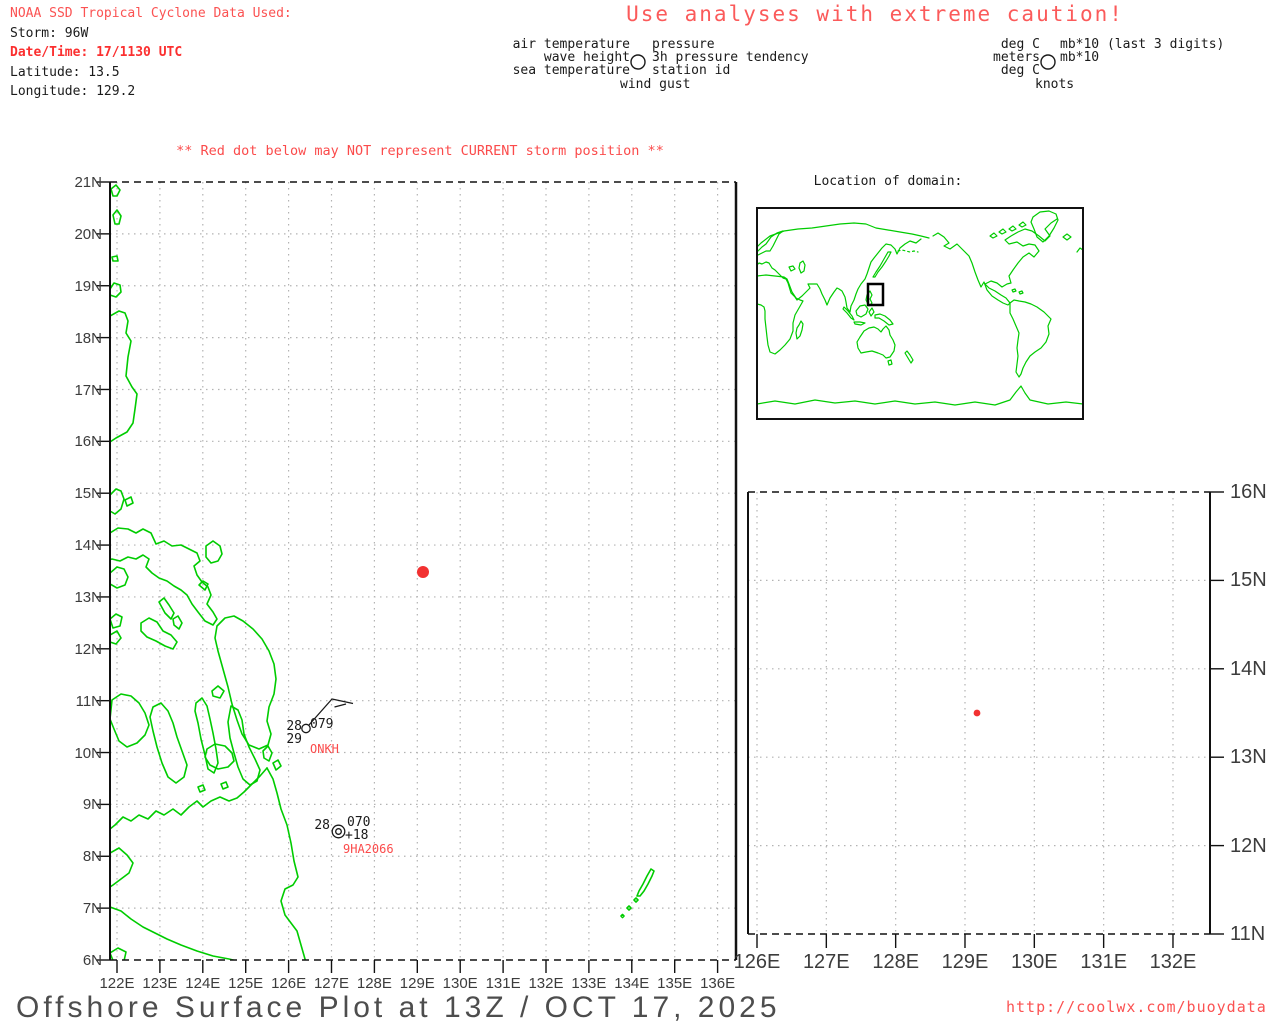 The width and height of the screenshot is (1280, 1024). What do you see at coordinates (88, 546) in the screenshot?
I see `main-map-lat-label: 14N` at bounding box center [88, 546].